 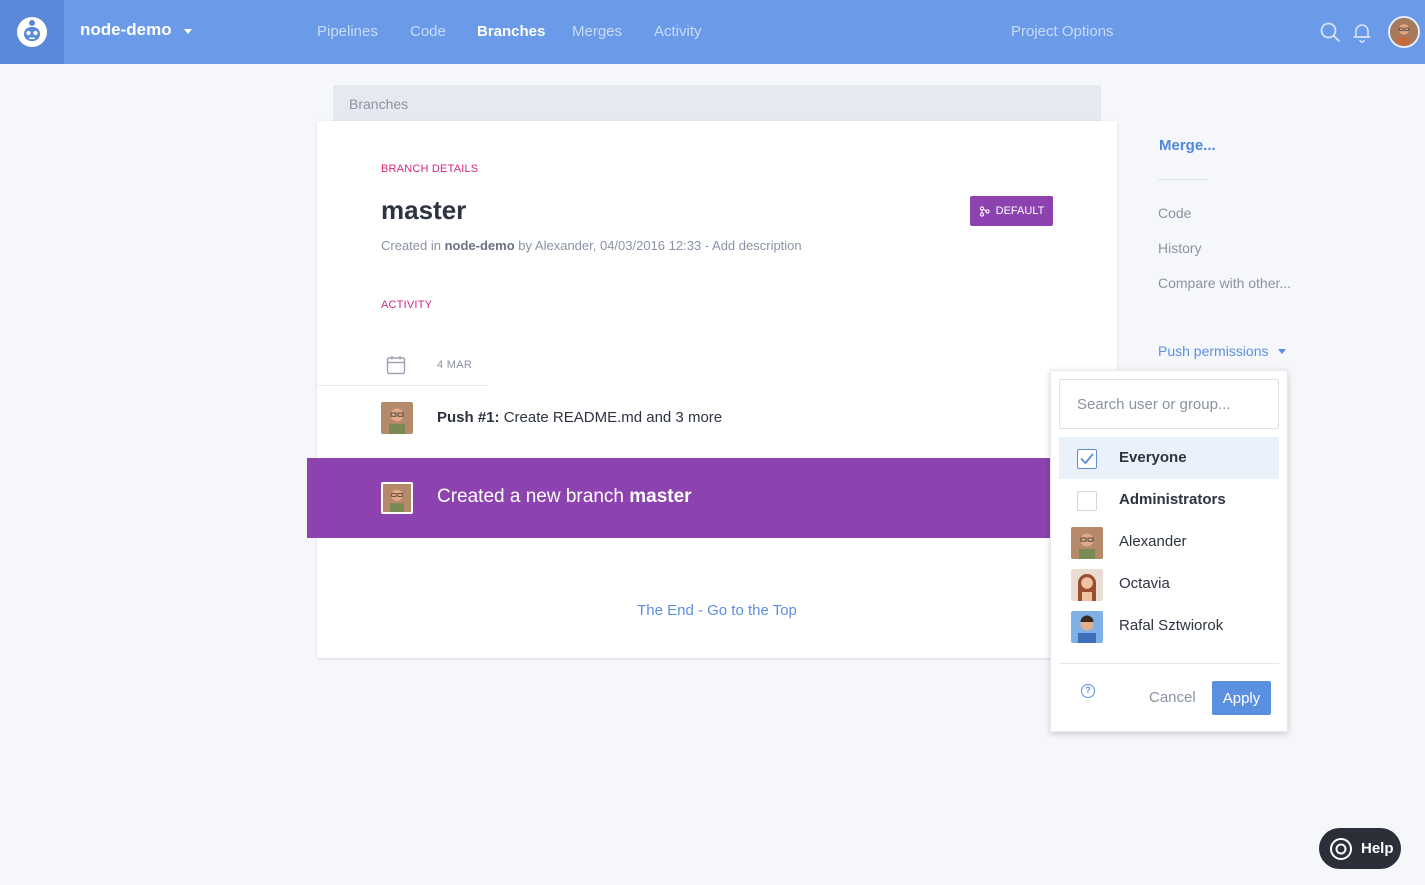 I want to click on meta-suffix: by Alexander, 04/03/2016 12:33 -, so click(x=614, y=245).